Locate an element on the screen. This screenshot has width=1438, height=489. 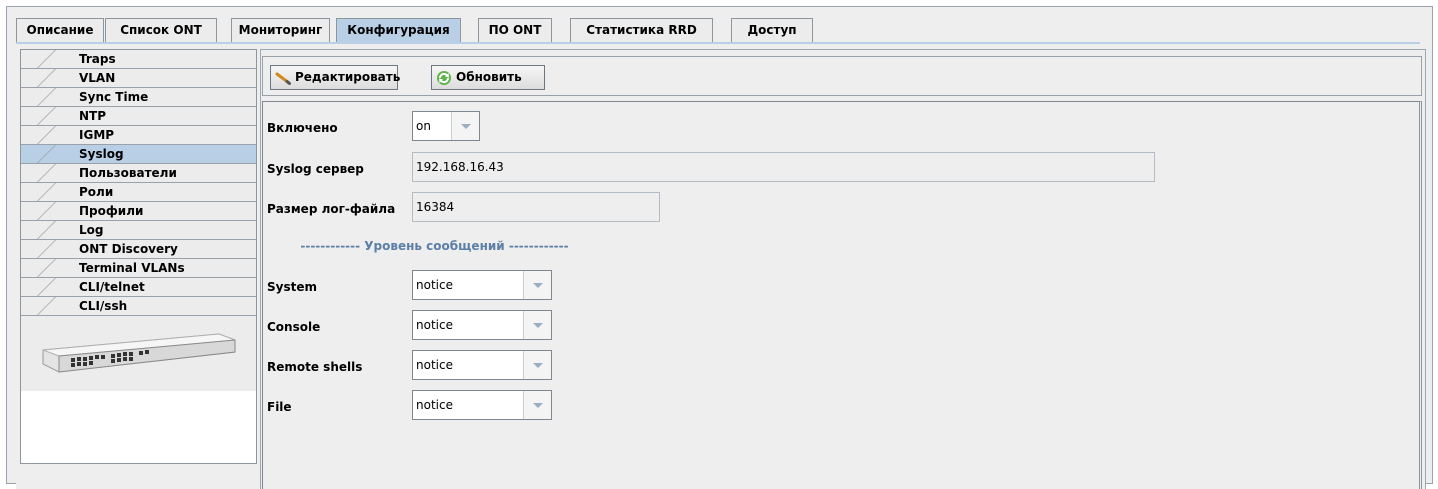
syslog-server-field: 192.168.16.43 is located at coordinates (783, 167).